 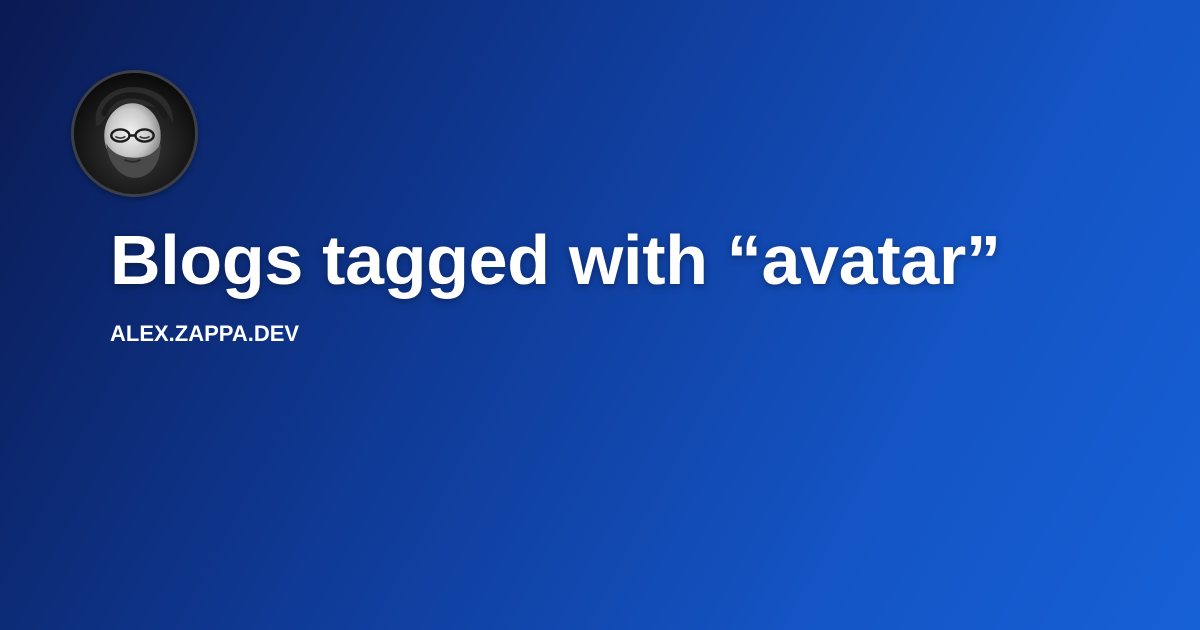 I want to click on person-photo-icon, so click(x=134, y=133).